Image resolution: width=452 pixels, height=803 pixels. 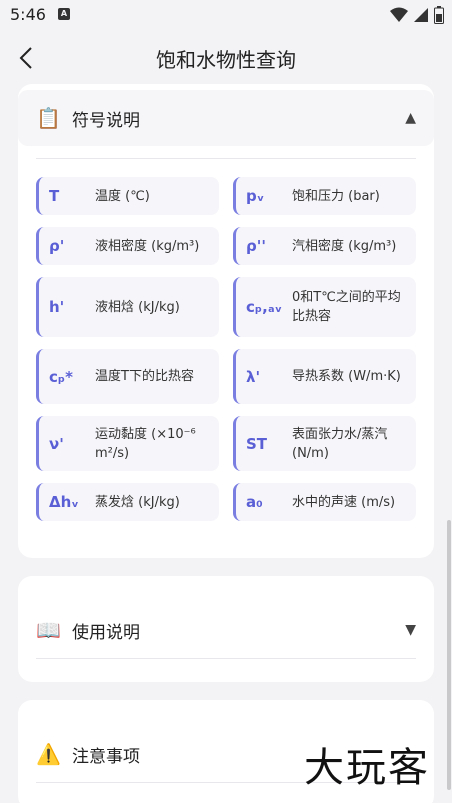 I want to click on symbol-description: 温度 (℃), so click(x=122, y=196).